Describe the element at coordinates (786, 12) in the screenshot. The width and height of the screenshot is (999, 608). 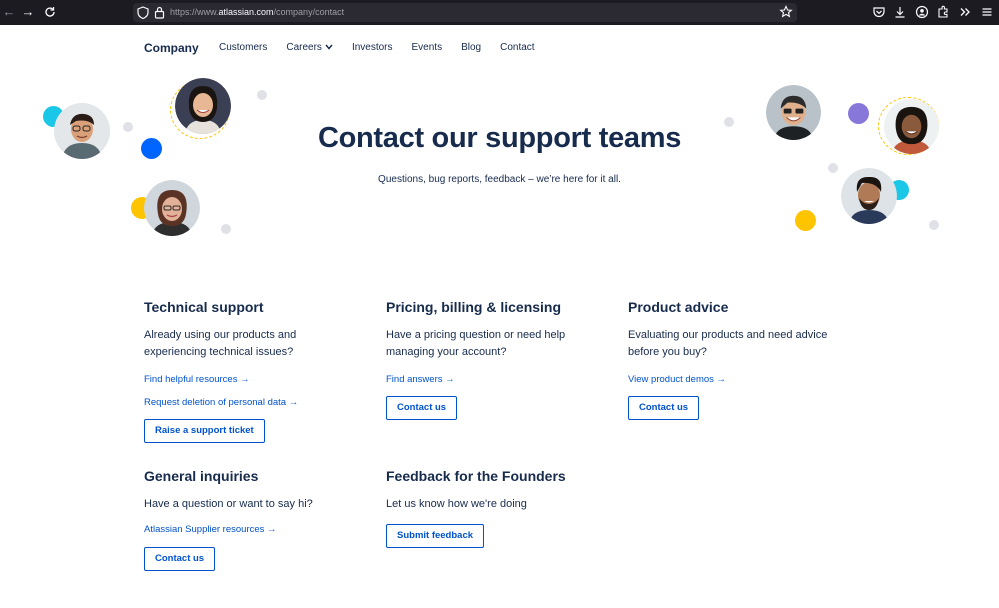
I see `star-icon` at that location.